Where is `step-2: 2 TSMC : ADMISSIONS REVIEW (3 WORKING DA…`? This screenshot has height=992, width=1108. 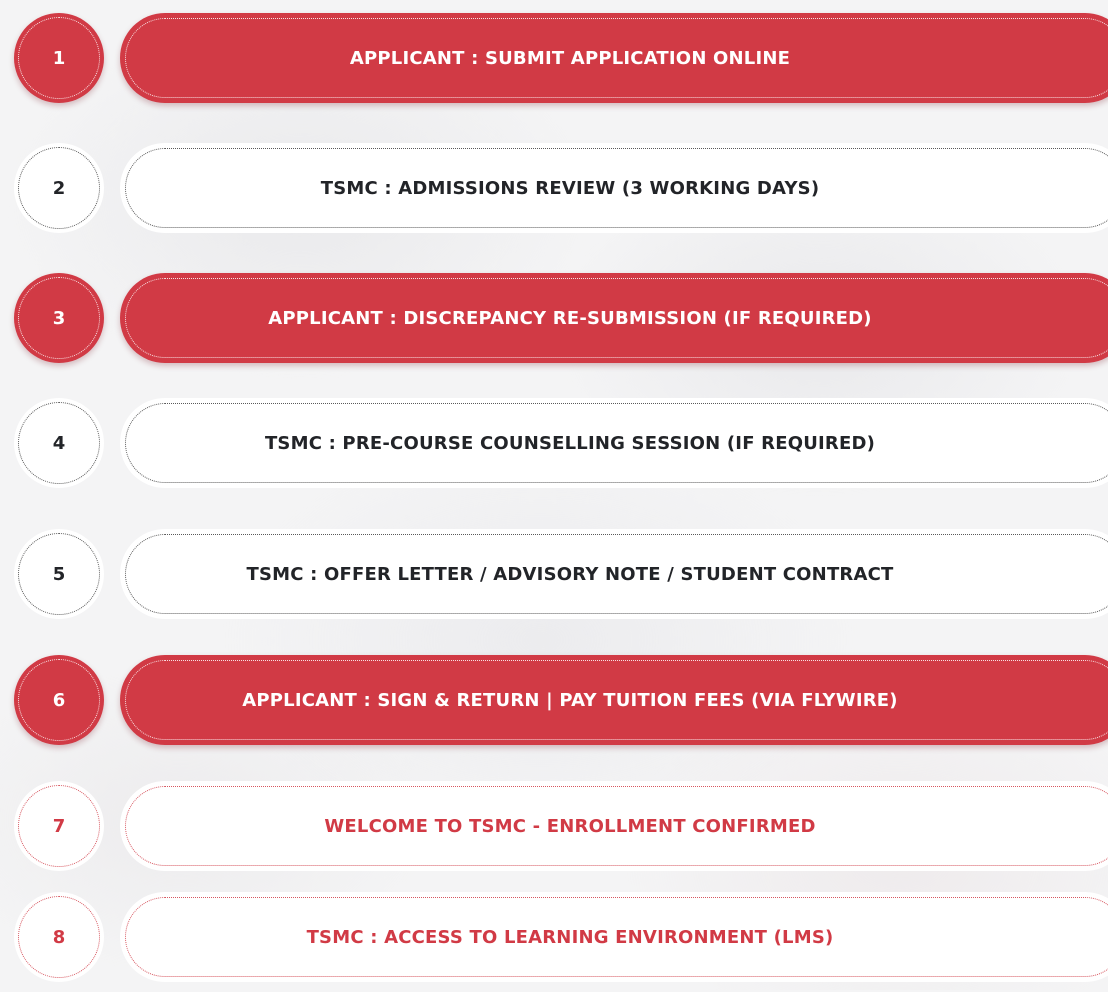 step-2: 2 TSMC : ADMISSIONS REVIEW (3 WORKING DA… is located at coordinates (554, 193).